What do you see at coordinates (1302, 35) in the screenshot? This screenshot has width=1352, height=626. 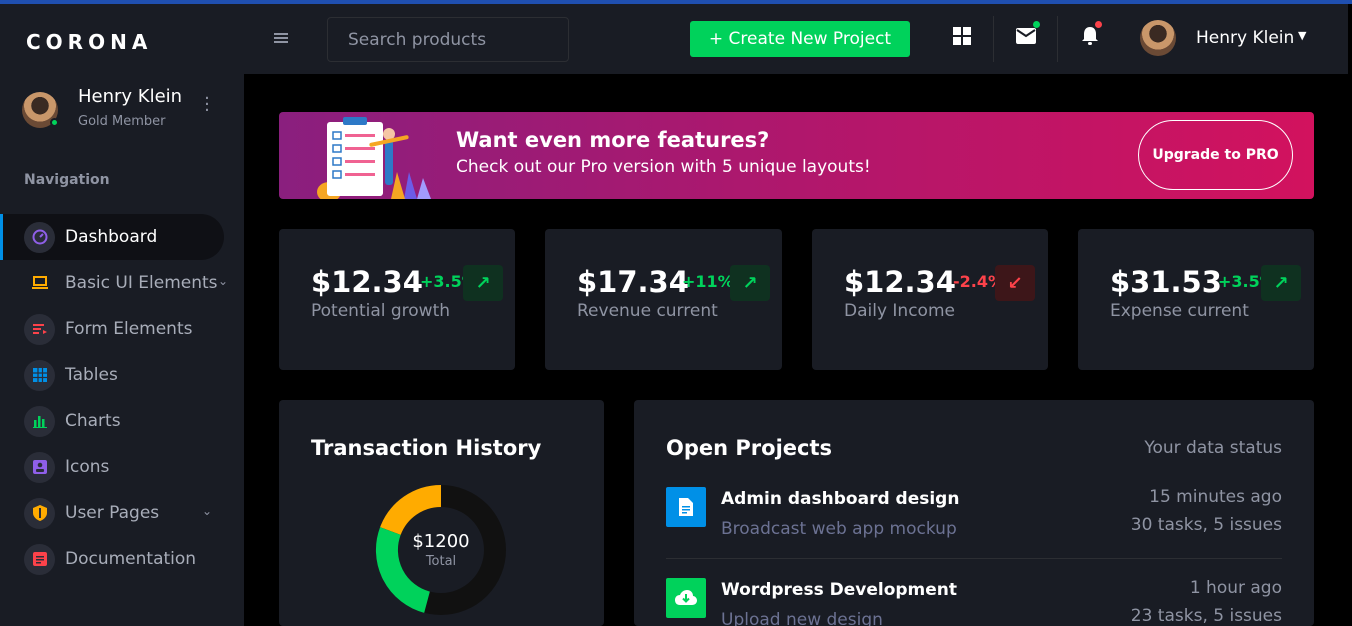 I see `caret-down-icon: ▼` at bounding box center [1302, 35].